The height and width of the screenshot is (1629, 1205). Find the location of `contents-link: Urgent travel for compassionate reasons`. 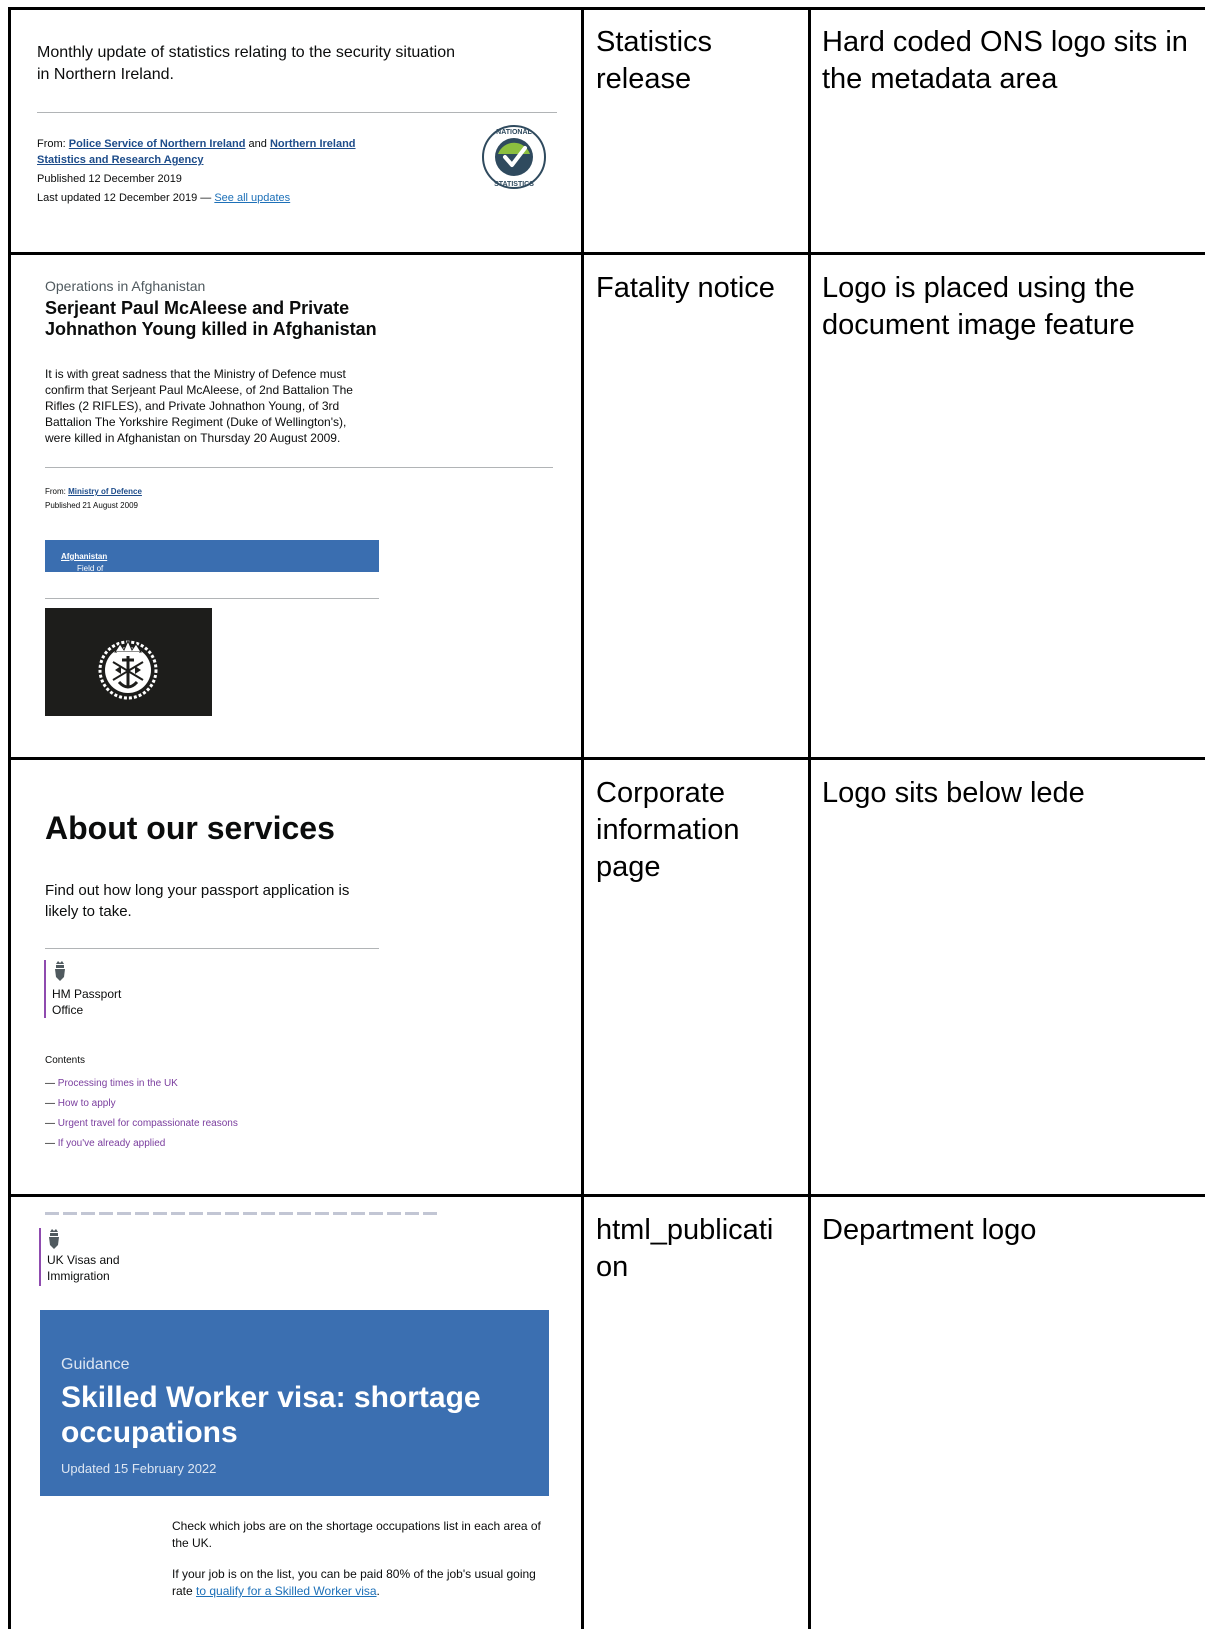

contents-link: Urgent travel for compassionate reasons is located at coordinates (148, 1123).